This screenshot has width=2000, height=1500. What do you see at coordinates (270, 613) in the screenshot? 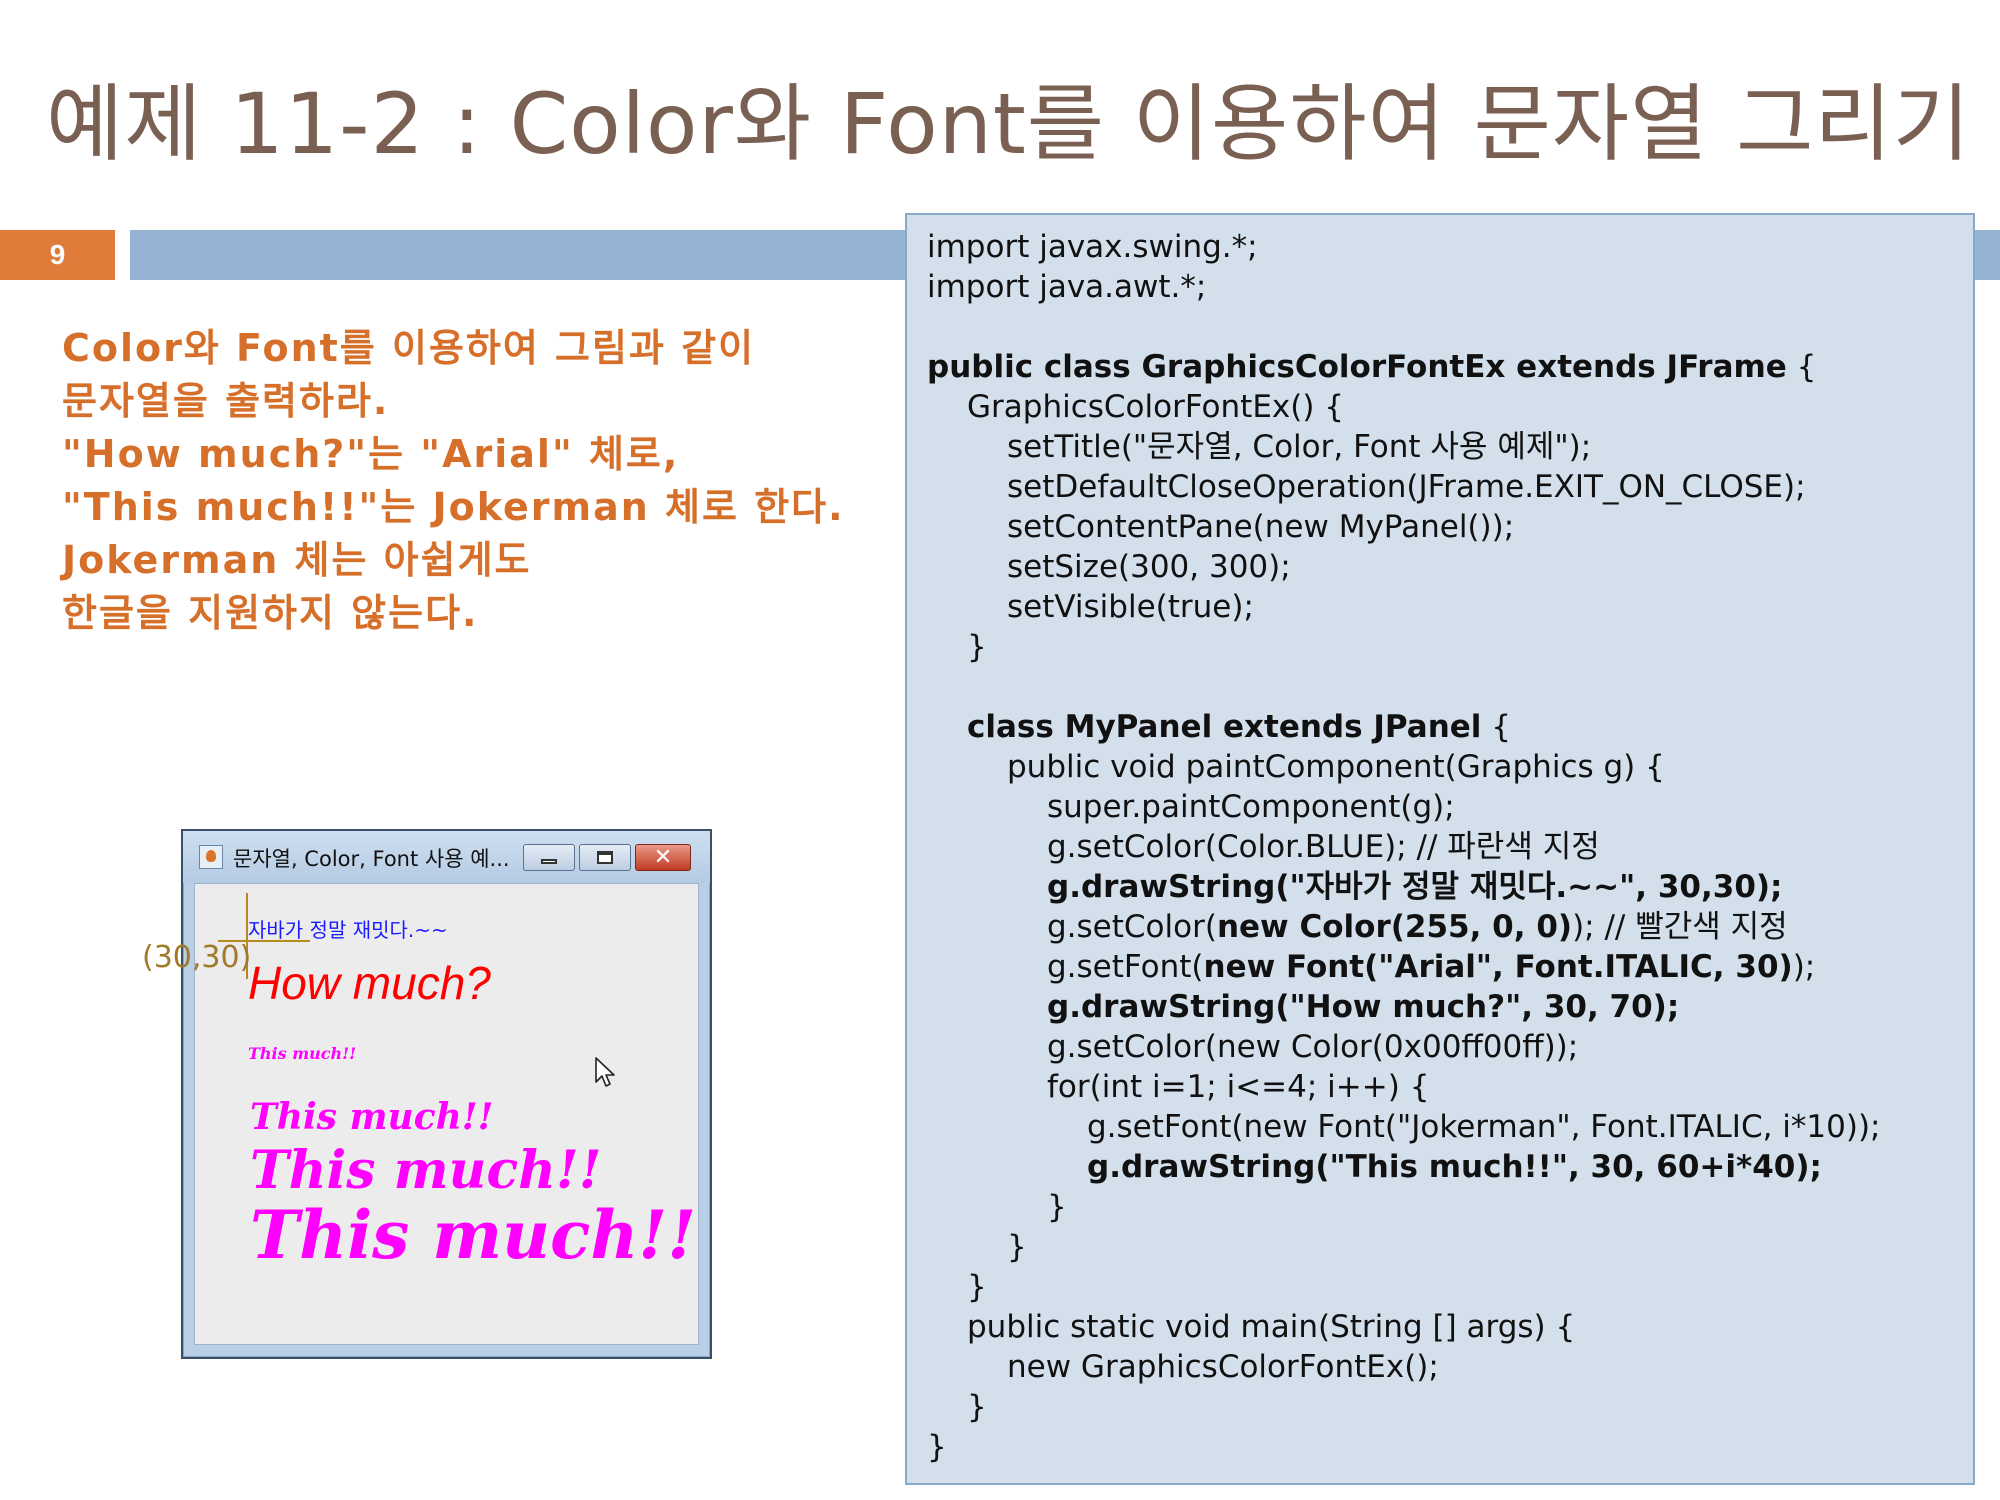
I see `instruction-line: 한글을 지원하지 않는다.` at bounding box center [270, 613].